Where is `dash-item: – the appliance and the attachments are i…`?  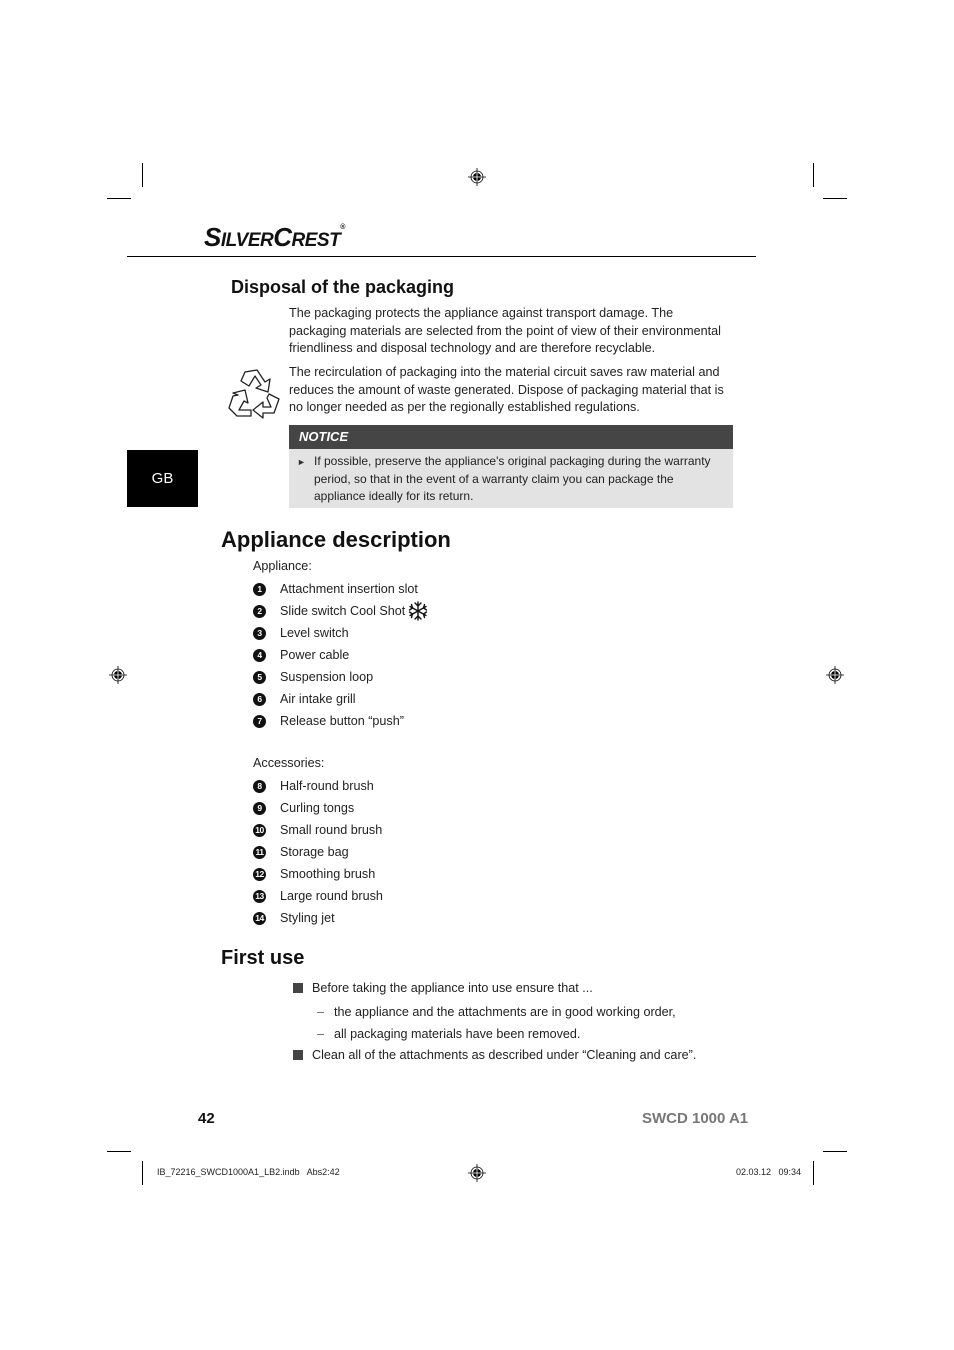 dash-item: – the appliance and the attachments are i… is located at coordinates (496, 1012).